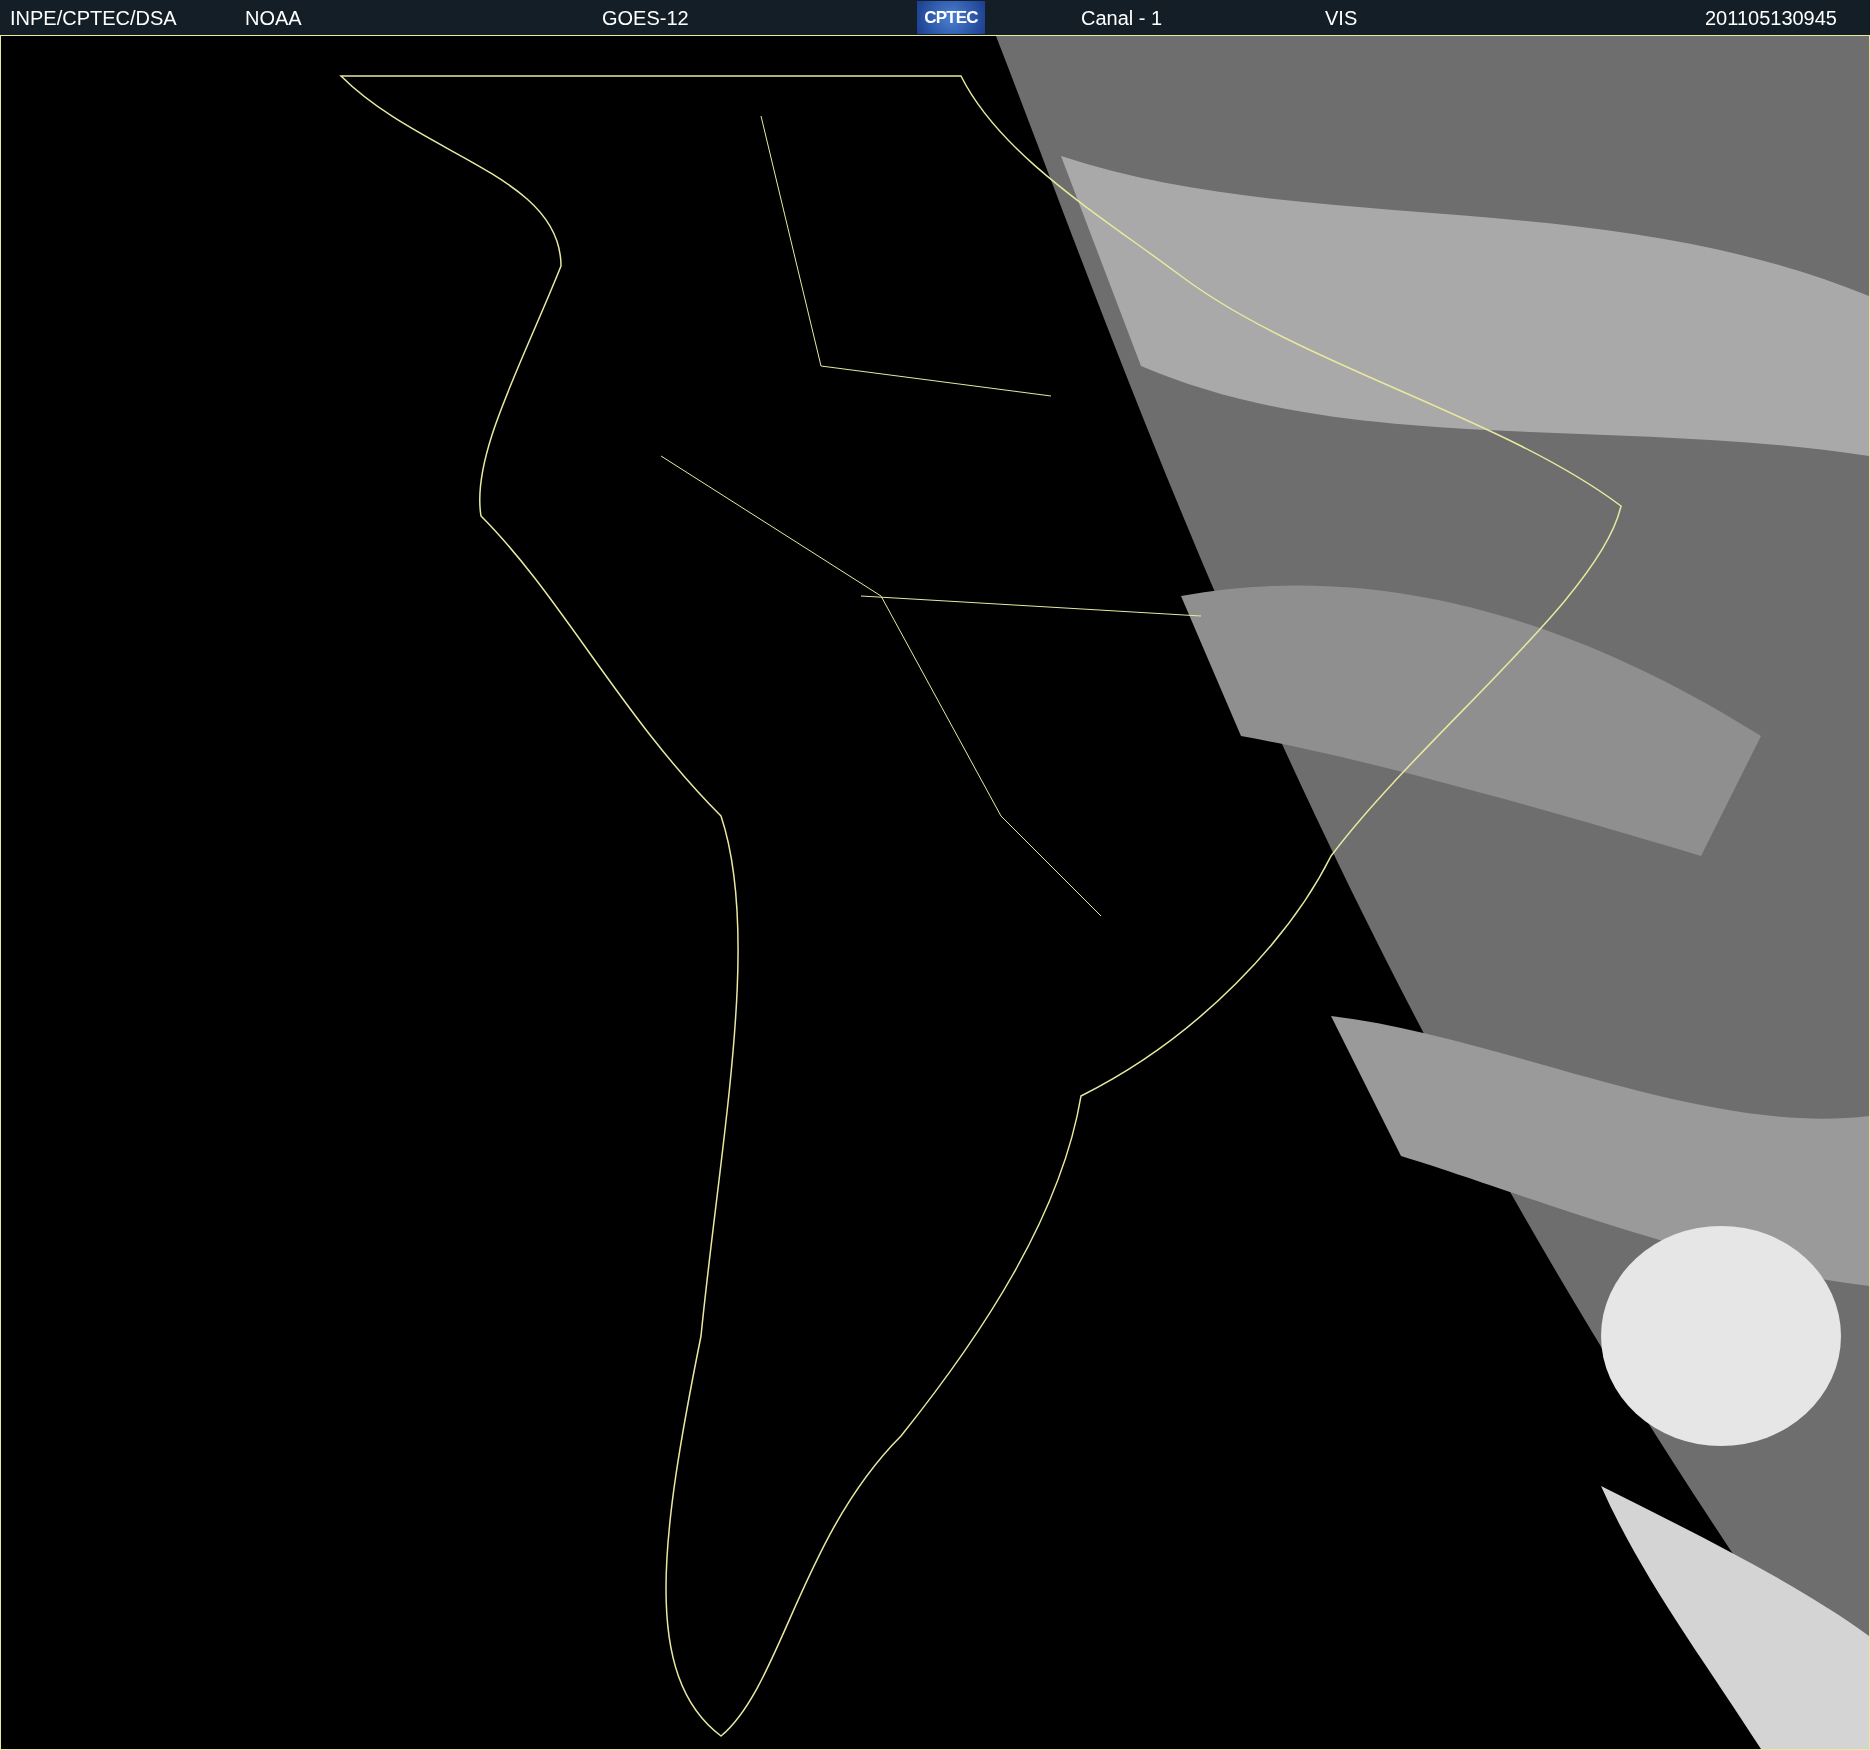 The width and height of the screenshot is (1870, 1750). What do you see at coordinates (94, 18) in the screenshot?
I see `source-label: INPE/CPTEC/DSA` at bounding box center [94, 18].